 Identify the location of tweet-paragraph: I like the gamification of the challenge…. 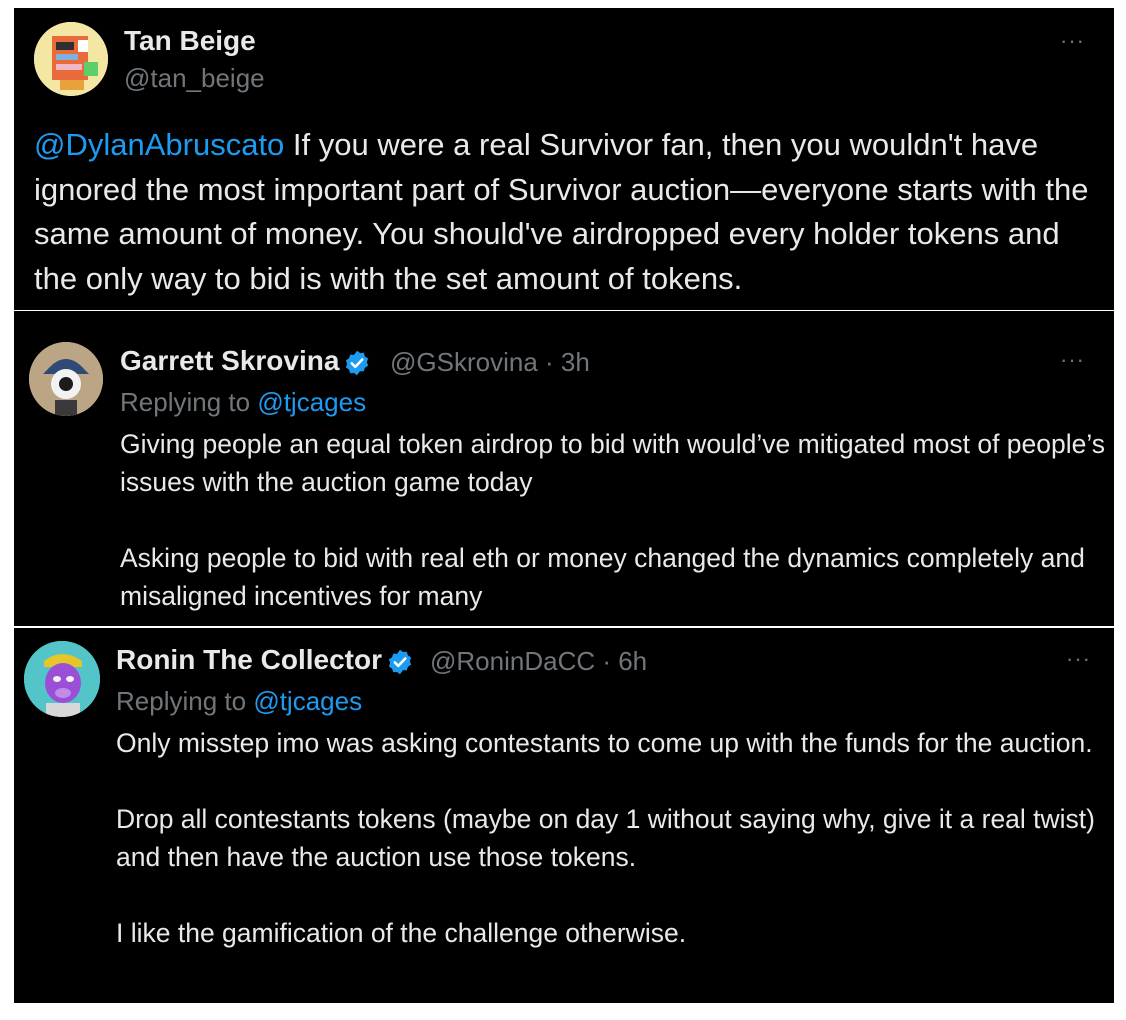
(401, 933).